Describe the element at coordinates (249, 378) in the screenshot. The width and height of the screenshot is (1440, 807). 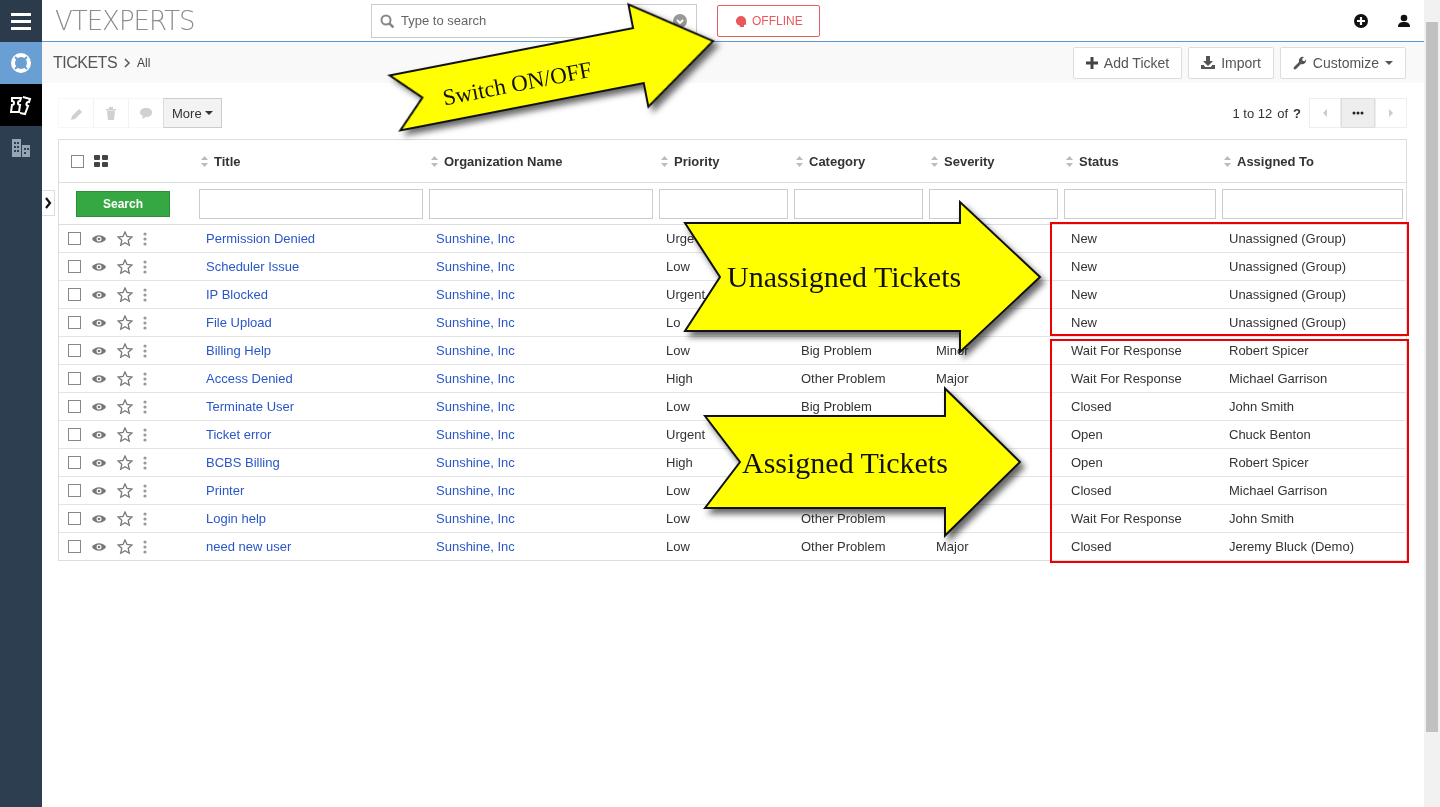
I see `record-link: Access Denied` at that location.